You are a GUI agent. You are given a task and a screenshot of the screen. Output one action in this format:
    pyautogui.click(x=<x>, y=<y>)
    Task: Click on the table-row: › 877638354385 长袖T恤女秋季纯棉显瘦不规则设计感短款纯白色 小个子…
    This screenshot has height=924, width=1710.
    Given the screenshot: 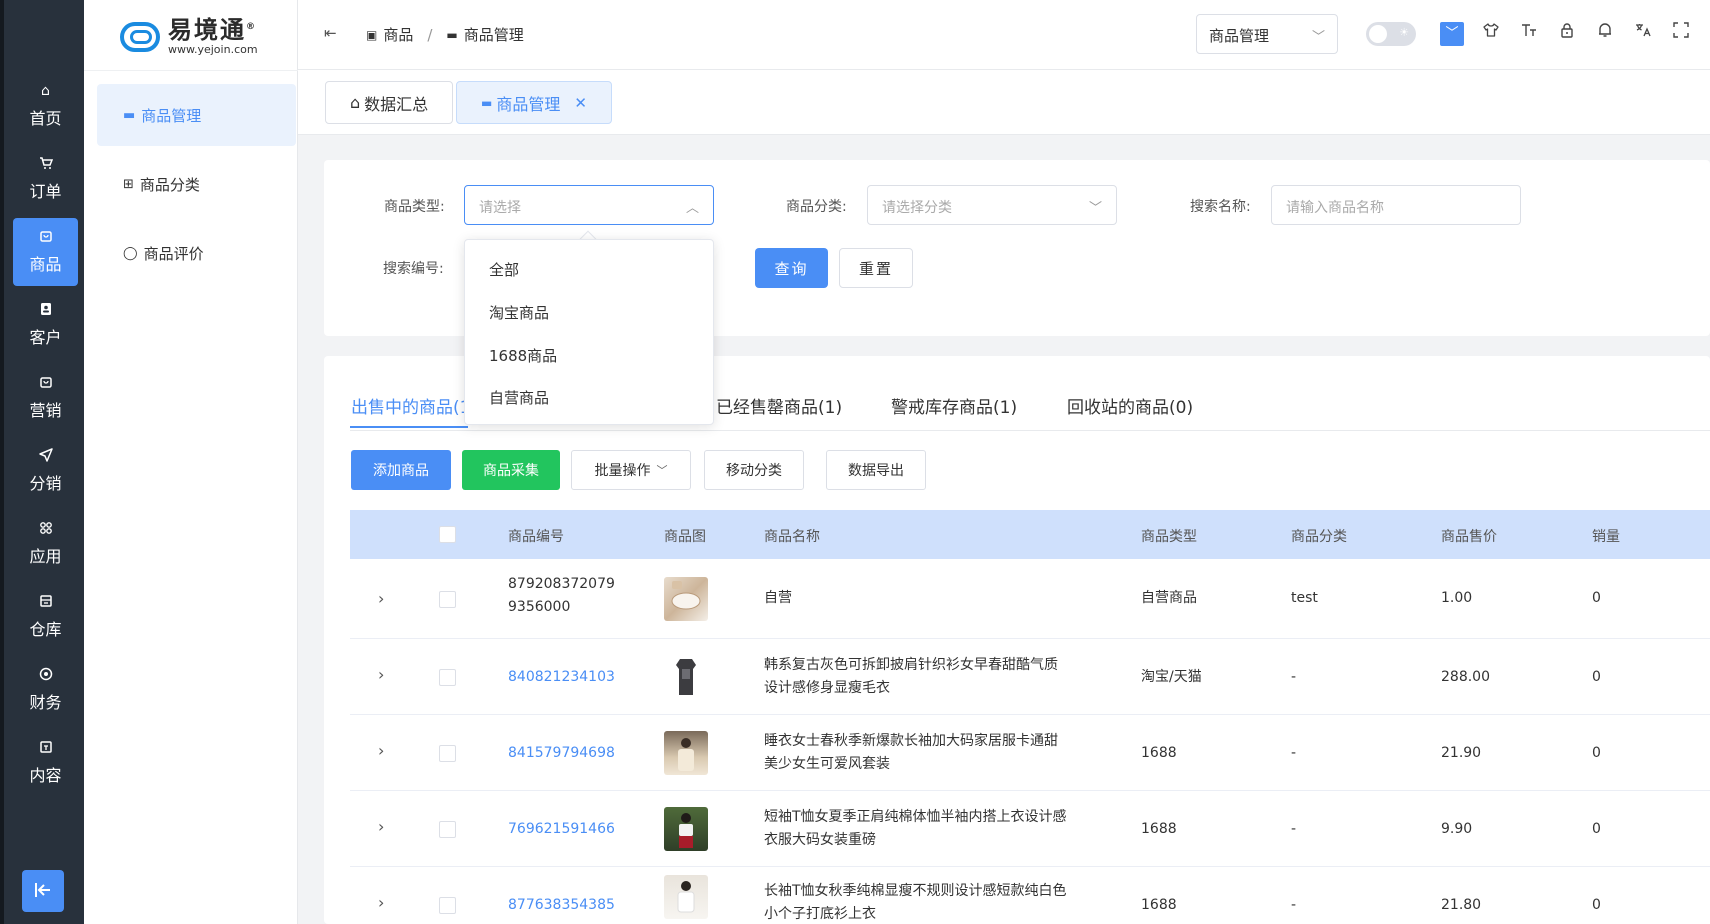 What is the action you would take?
    pyautogui.click(x=1030, y=895)
    